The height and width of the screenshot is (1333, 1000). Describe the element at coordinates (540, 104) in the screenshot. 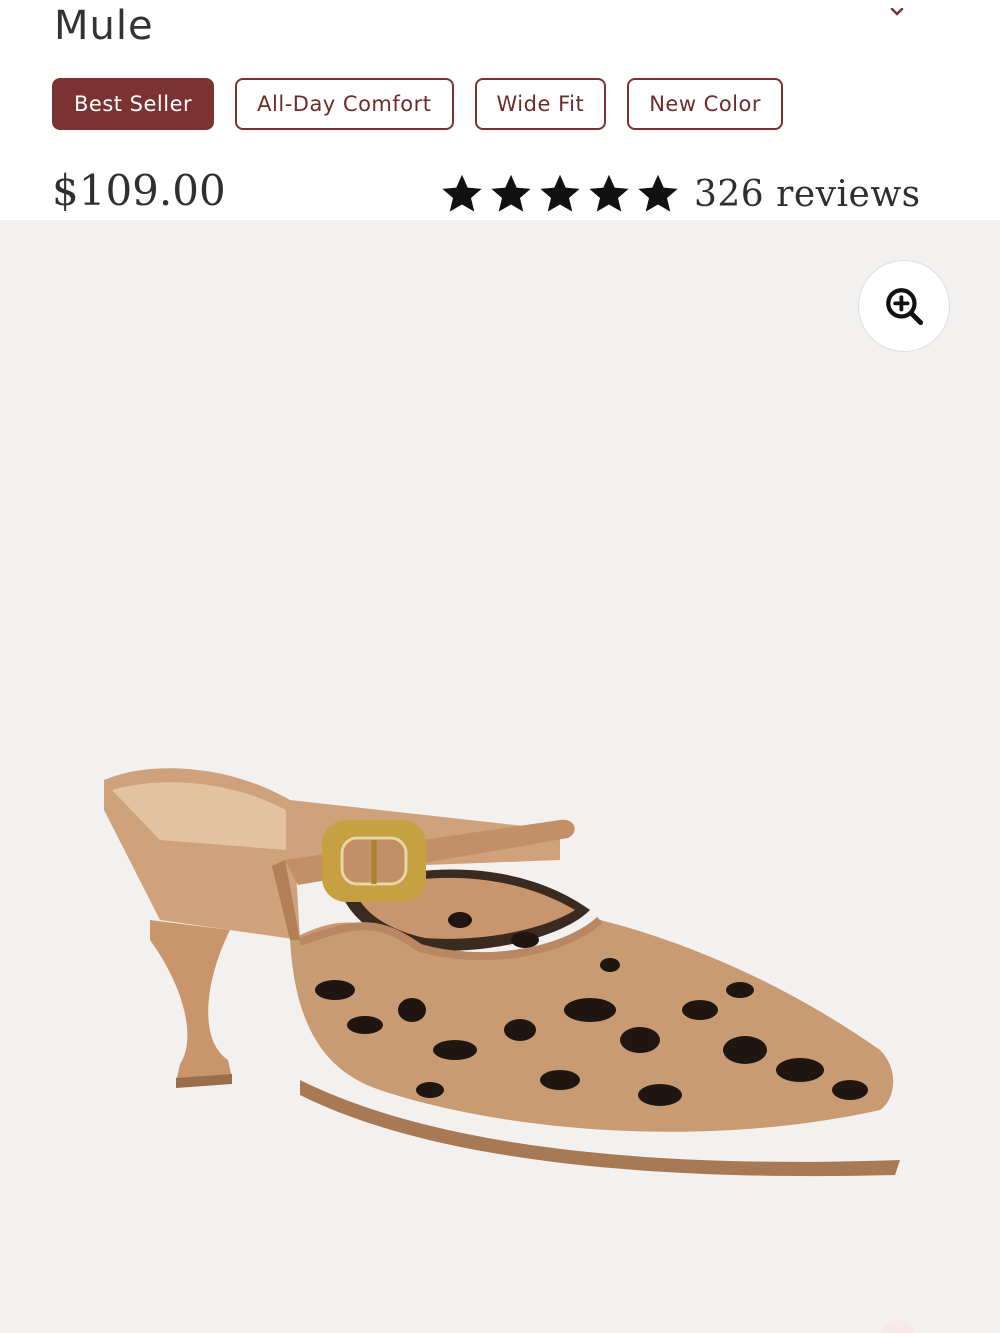

I see `badge-wide-fit: Wide Fit` at that location.